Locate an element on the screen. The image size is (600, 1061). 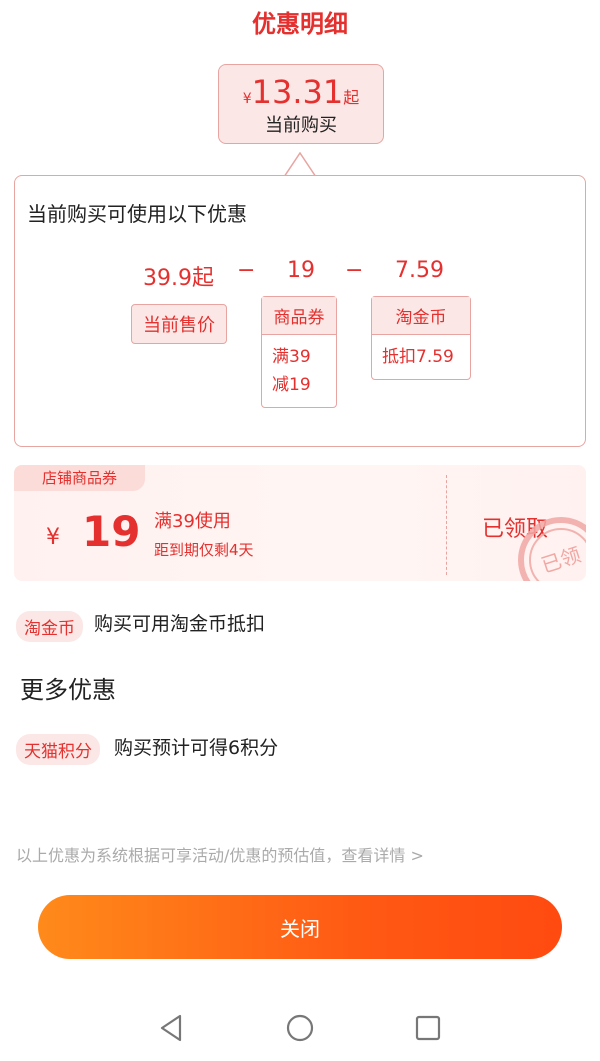
stamp-text: 已领 is located at coordinates (560, 559).